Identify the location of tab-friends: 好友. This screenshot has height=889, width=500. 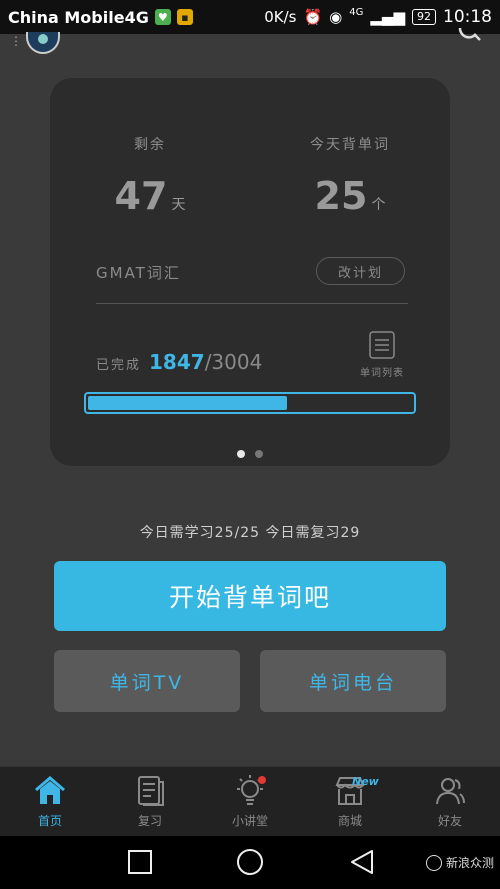
(450, 801).